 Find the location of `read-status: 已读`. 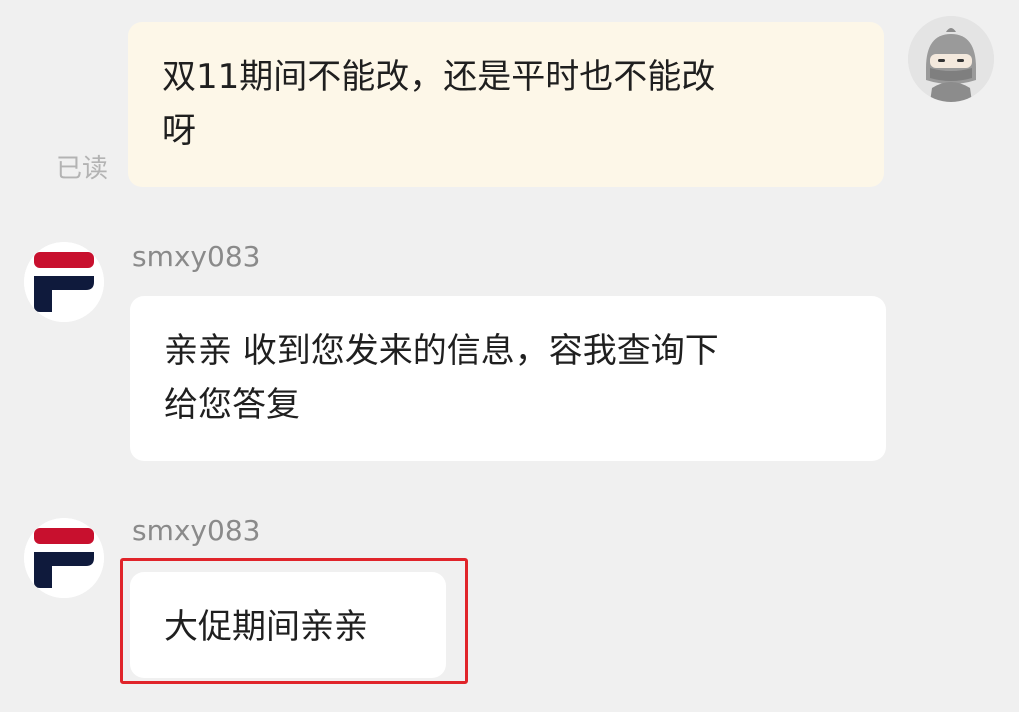

read-status: 已读 is located at coordinates (82, 169).